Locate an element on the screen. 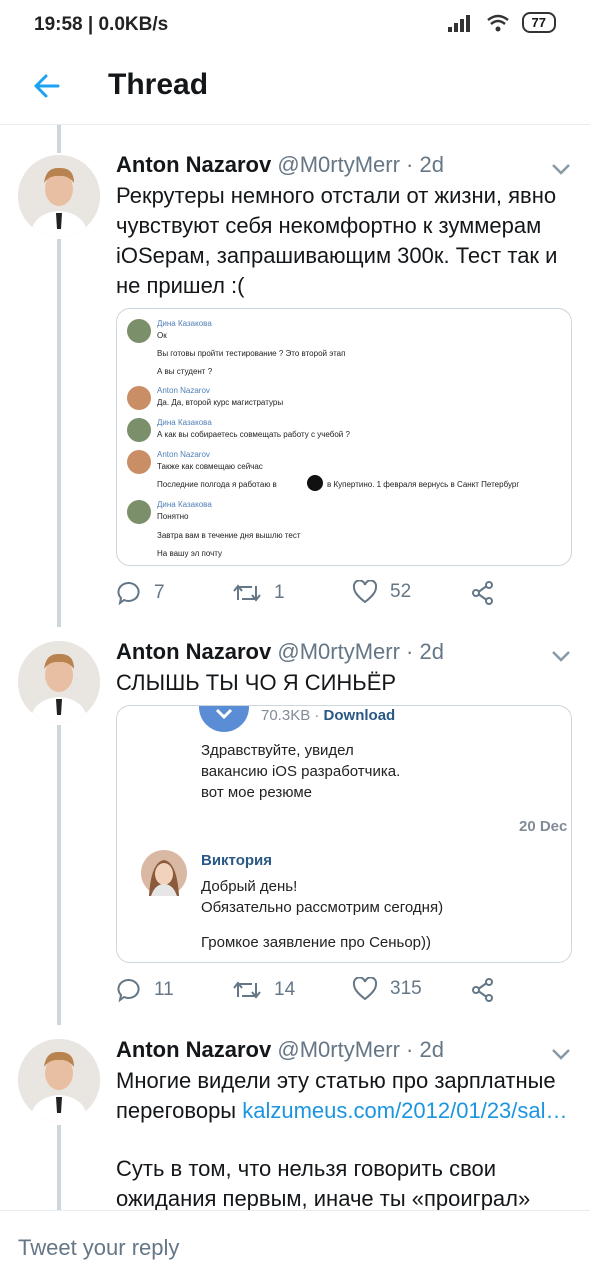  redaction-mark is located at coordinates (315, 483).